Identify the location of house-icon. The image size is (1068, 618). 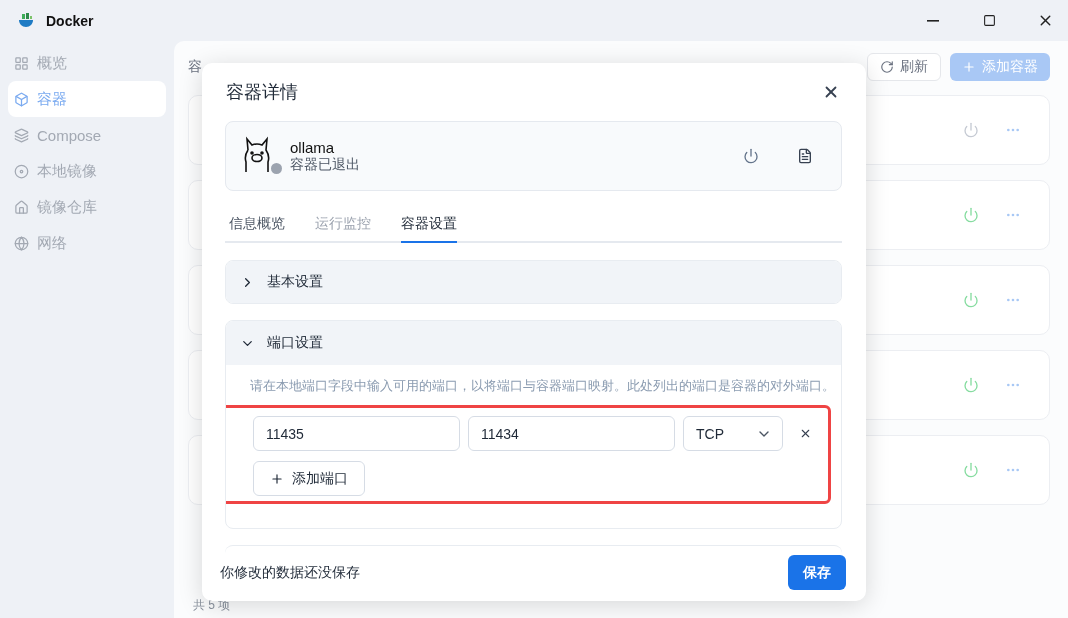
(21, 207).